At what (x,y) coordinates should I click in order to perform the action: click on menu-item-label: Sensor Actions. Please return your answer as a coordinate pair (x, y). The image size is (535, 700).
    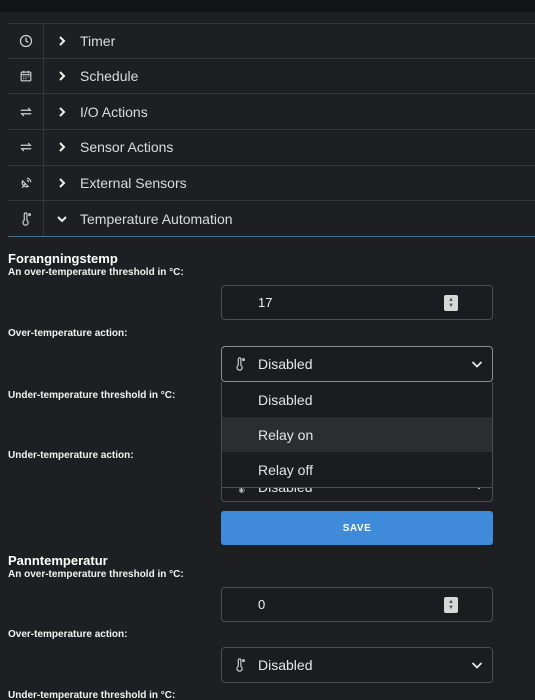
    Looking at the image, I should click on (127, 147).